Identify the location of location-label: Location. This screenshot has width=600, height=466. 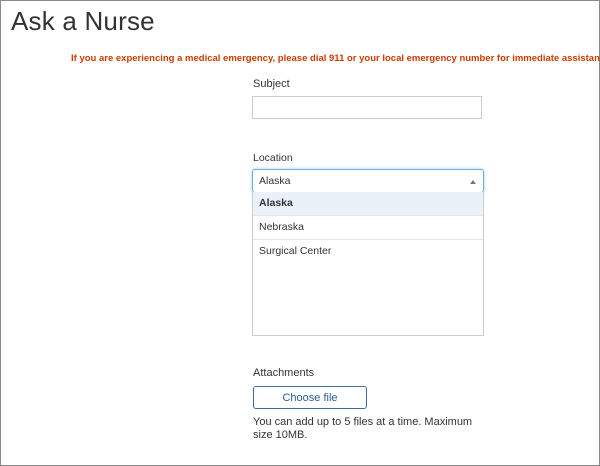
(273, 158).